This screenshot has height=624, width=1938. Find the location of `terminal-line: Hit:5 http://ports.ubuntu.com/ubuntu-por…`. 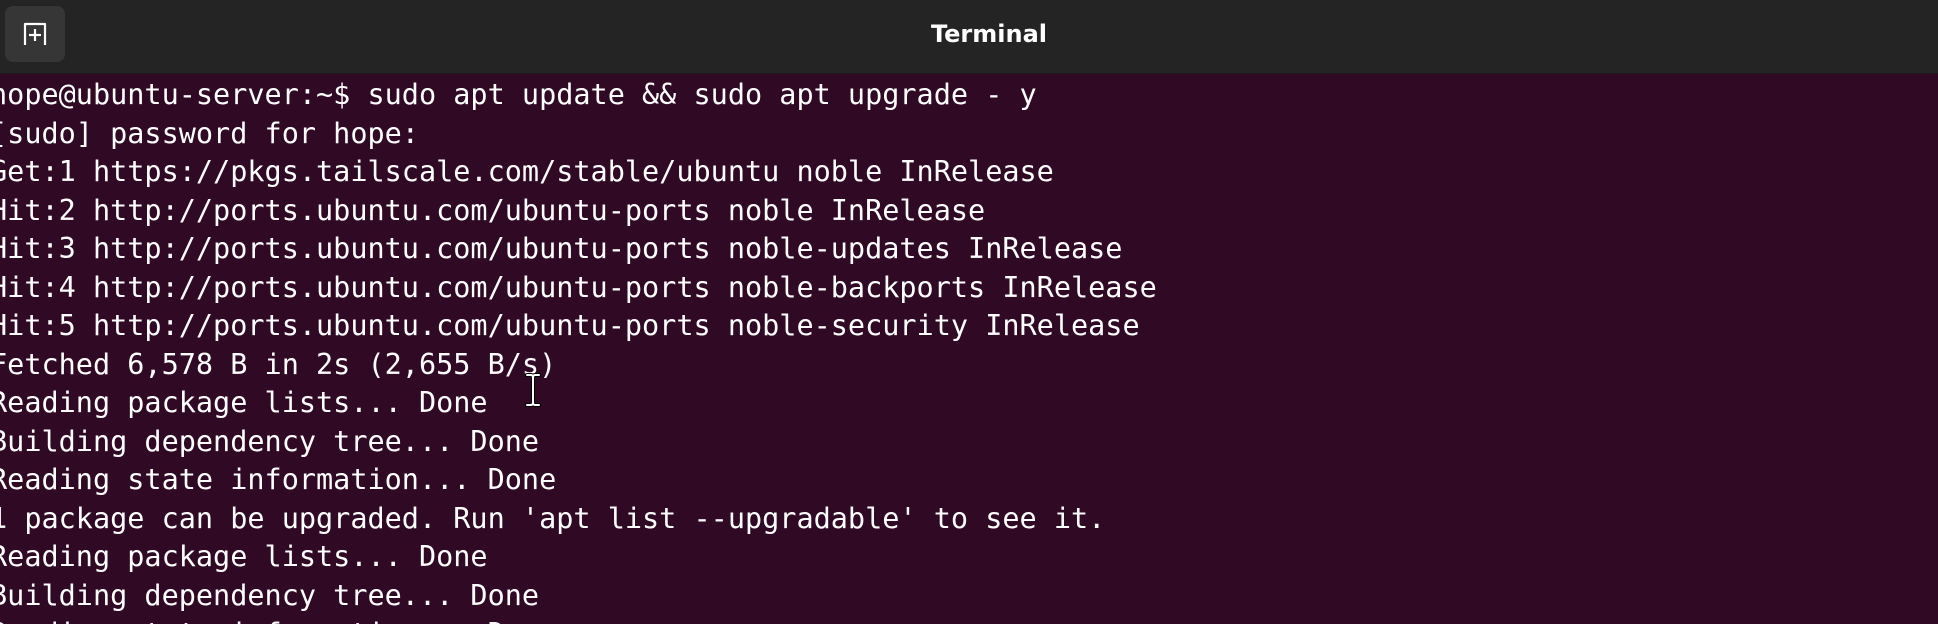

terminal-line: Hit:5 http://ports.ubuntu.com/ubuntu-por… is located at coordinates (570, 325).